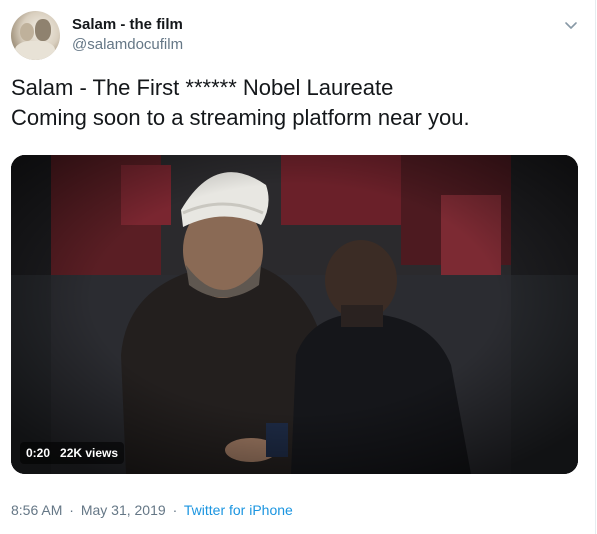  What do you see at coordinates (36, 510) in the screenshot?
I see `tweet-time: 8:56 AM` at bounding box center [36, 510].